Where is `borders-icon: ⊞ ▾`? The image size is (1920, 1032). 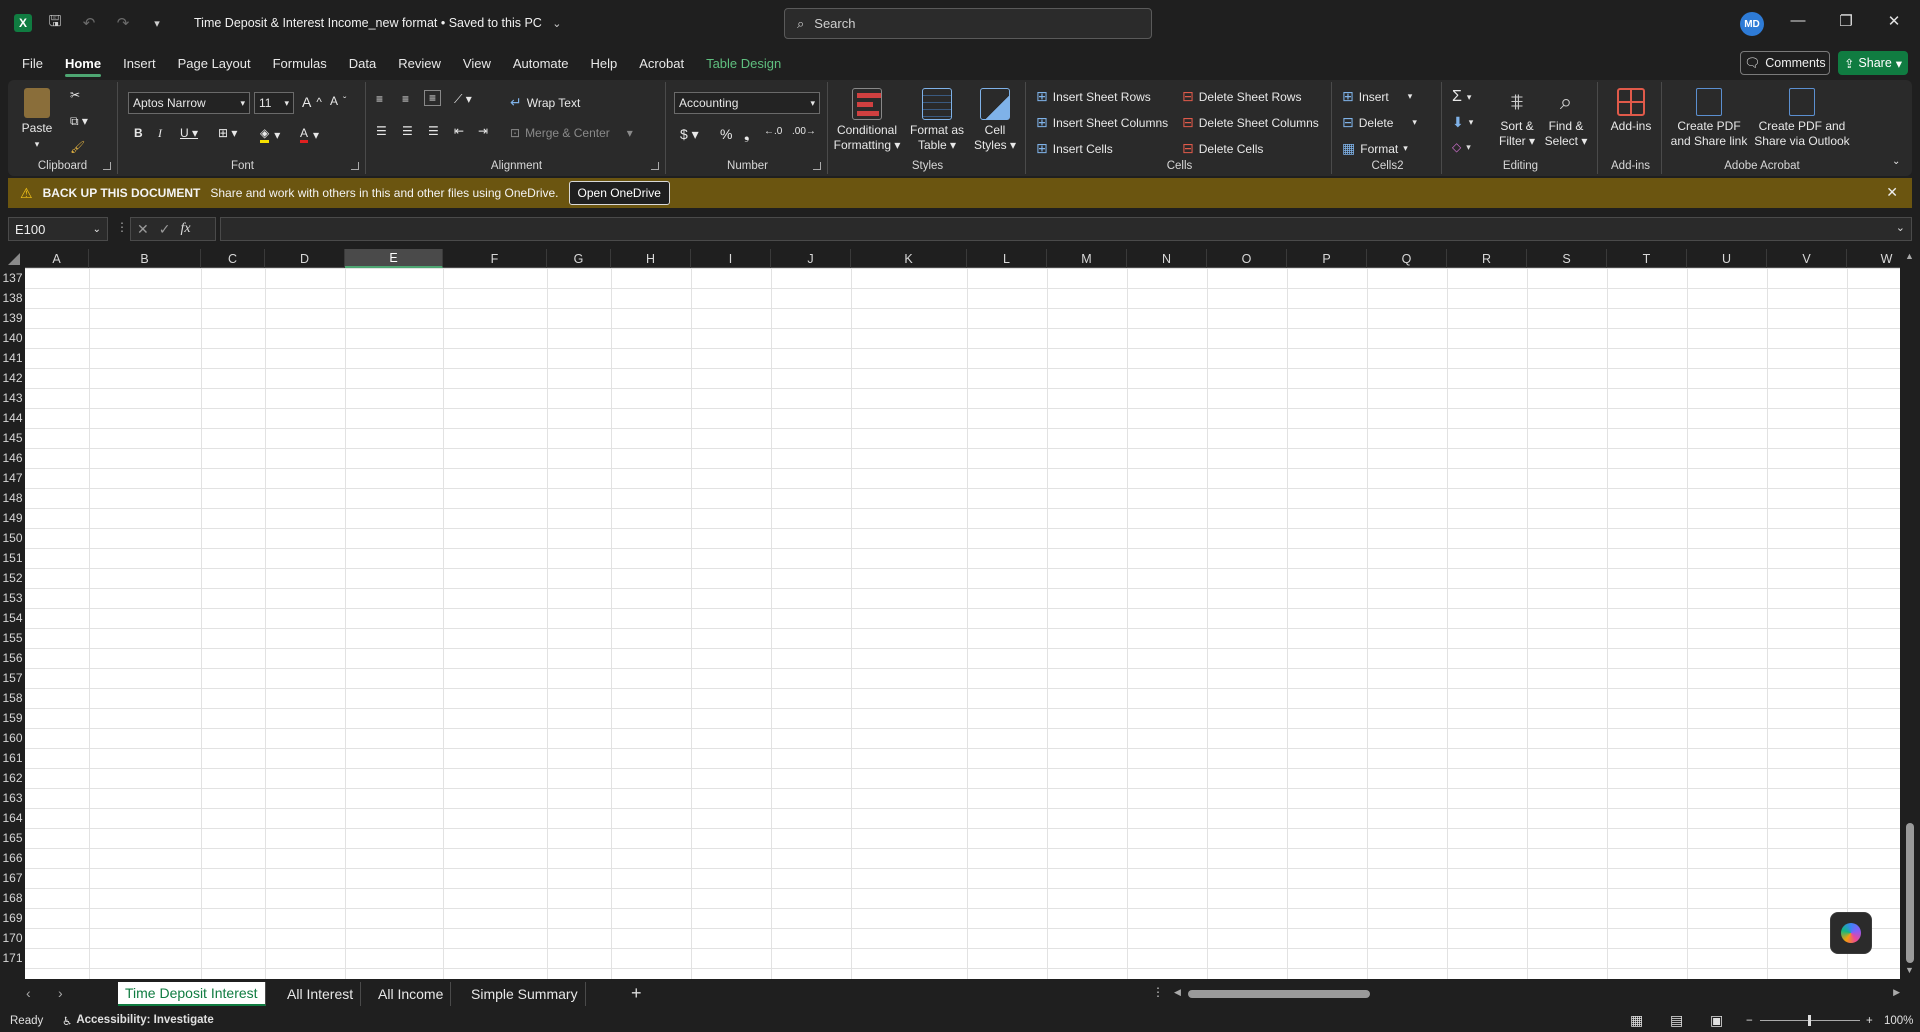
borders-icon: ⊞ ▾ is located at coordinates (227, 133).